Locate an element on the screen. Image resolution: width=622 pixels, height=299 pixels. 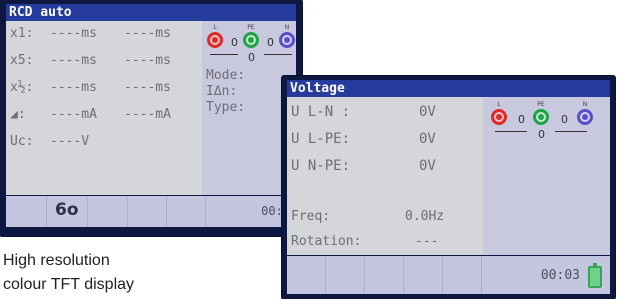
timer: 00:03 is located at coordinates (560, 275).